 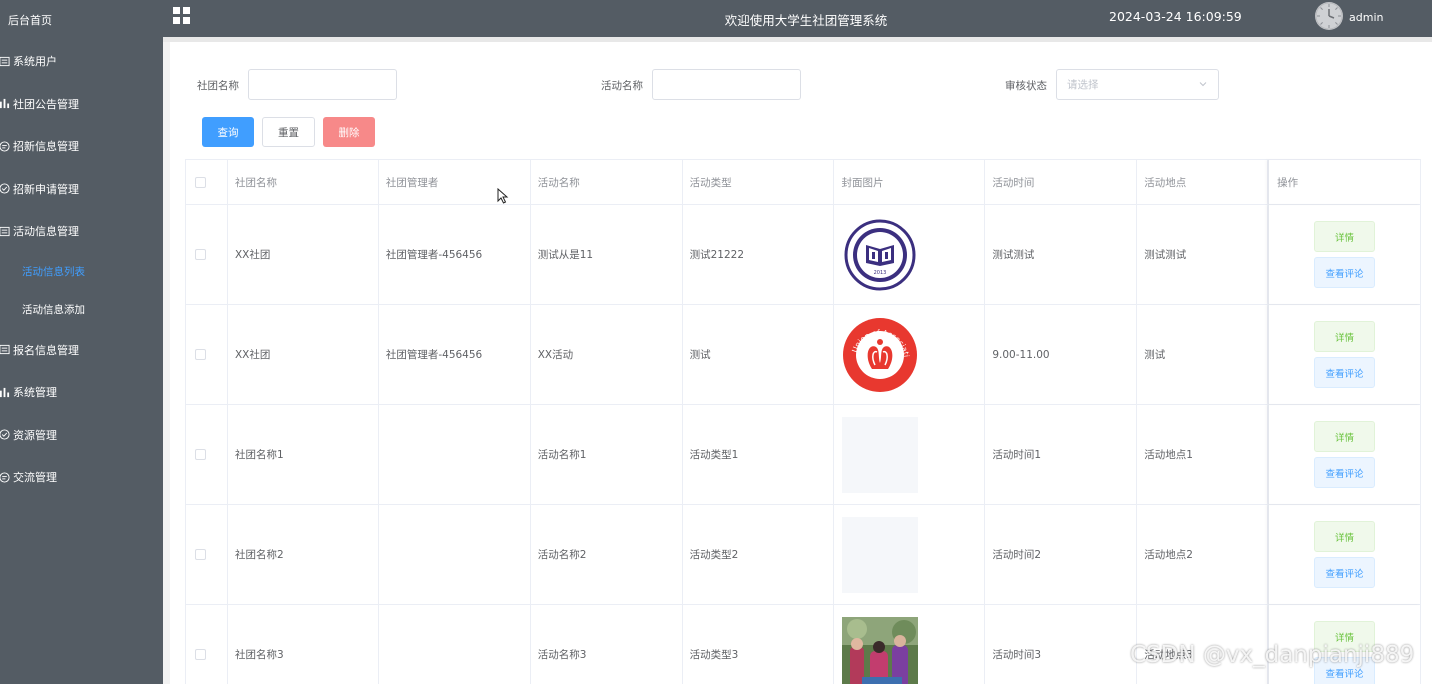 I want to click on sidebar-item: 报名信息管理, so click(x=81, y=350).